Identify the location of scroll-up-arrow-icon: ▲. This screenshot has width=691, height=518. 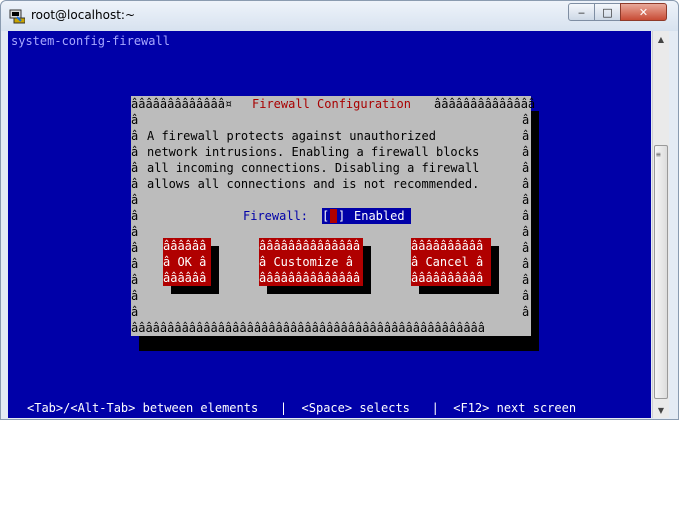
(661, 39).